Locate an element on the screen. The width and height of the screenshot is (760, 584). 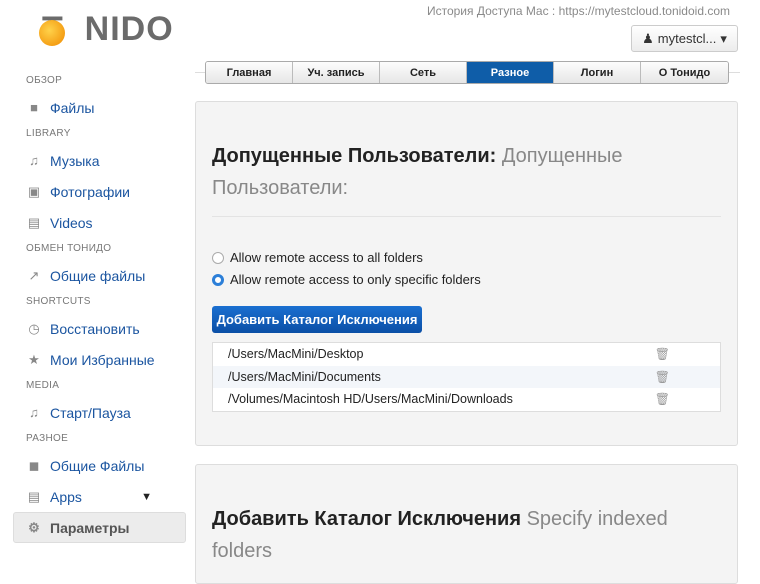
sidebar-item-photos: ▣ Фотографии is located at coordinates (95, 191).